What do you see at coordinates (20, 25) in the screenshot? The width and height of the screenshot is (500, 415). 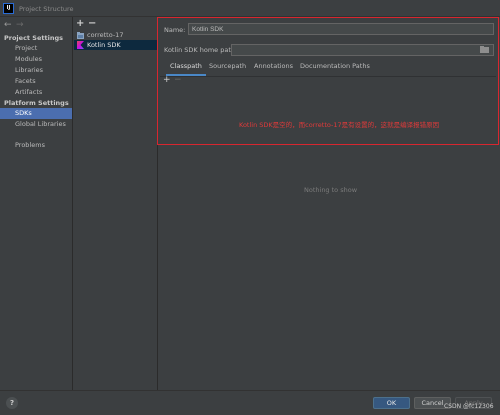 I see `forward-arrow-icon: →` at bounding box center [20, 25].